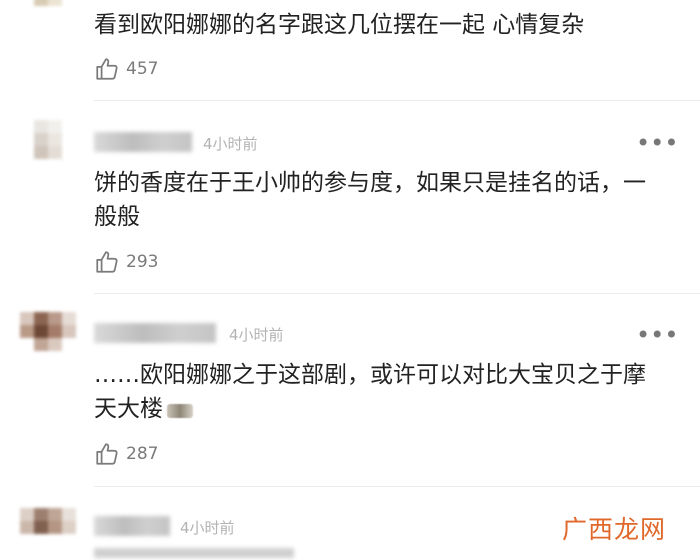 The height and width of the screenshot is (560, 700). Describe the element at coordinates (142, 69) in the screenshot. I see `like-count: 457` at that location.